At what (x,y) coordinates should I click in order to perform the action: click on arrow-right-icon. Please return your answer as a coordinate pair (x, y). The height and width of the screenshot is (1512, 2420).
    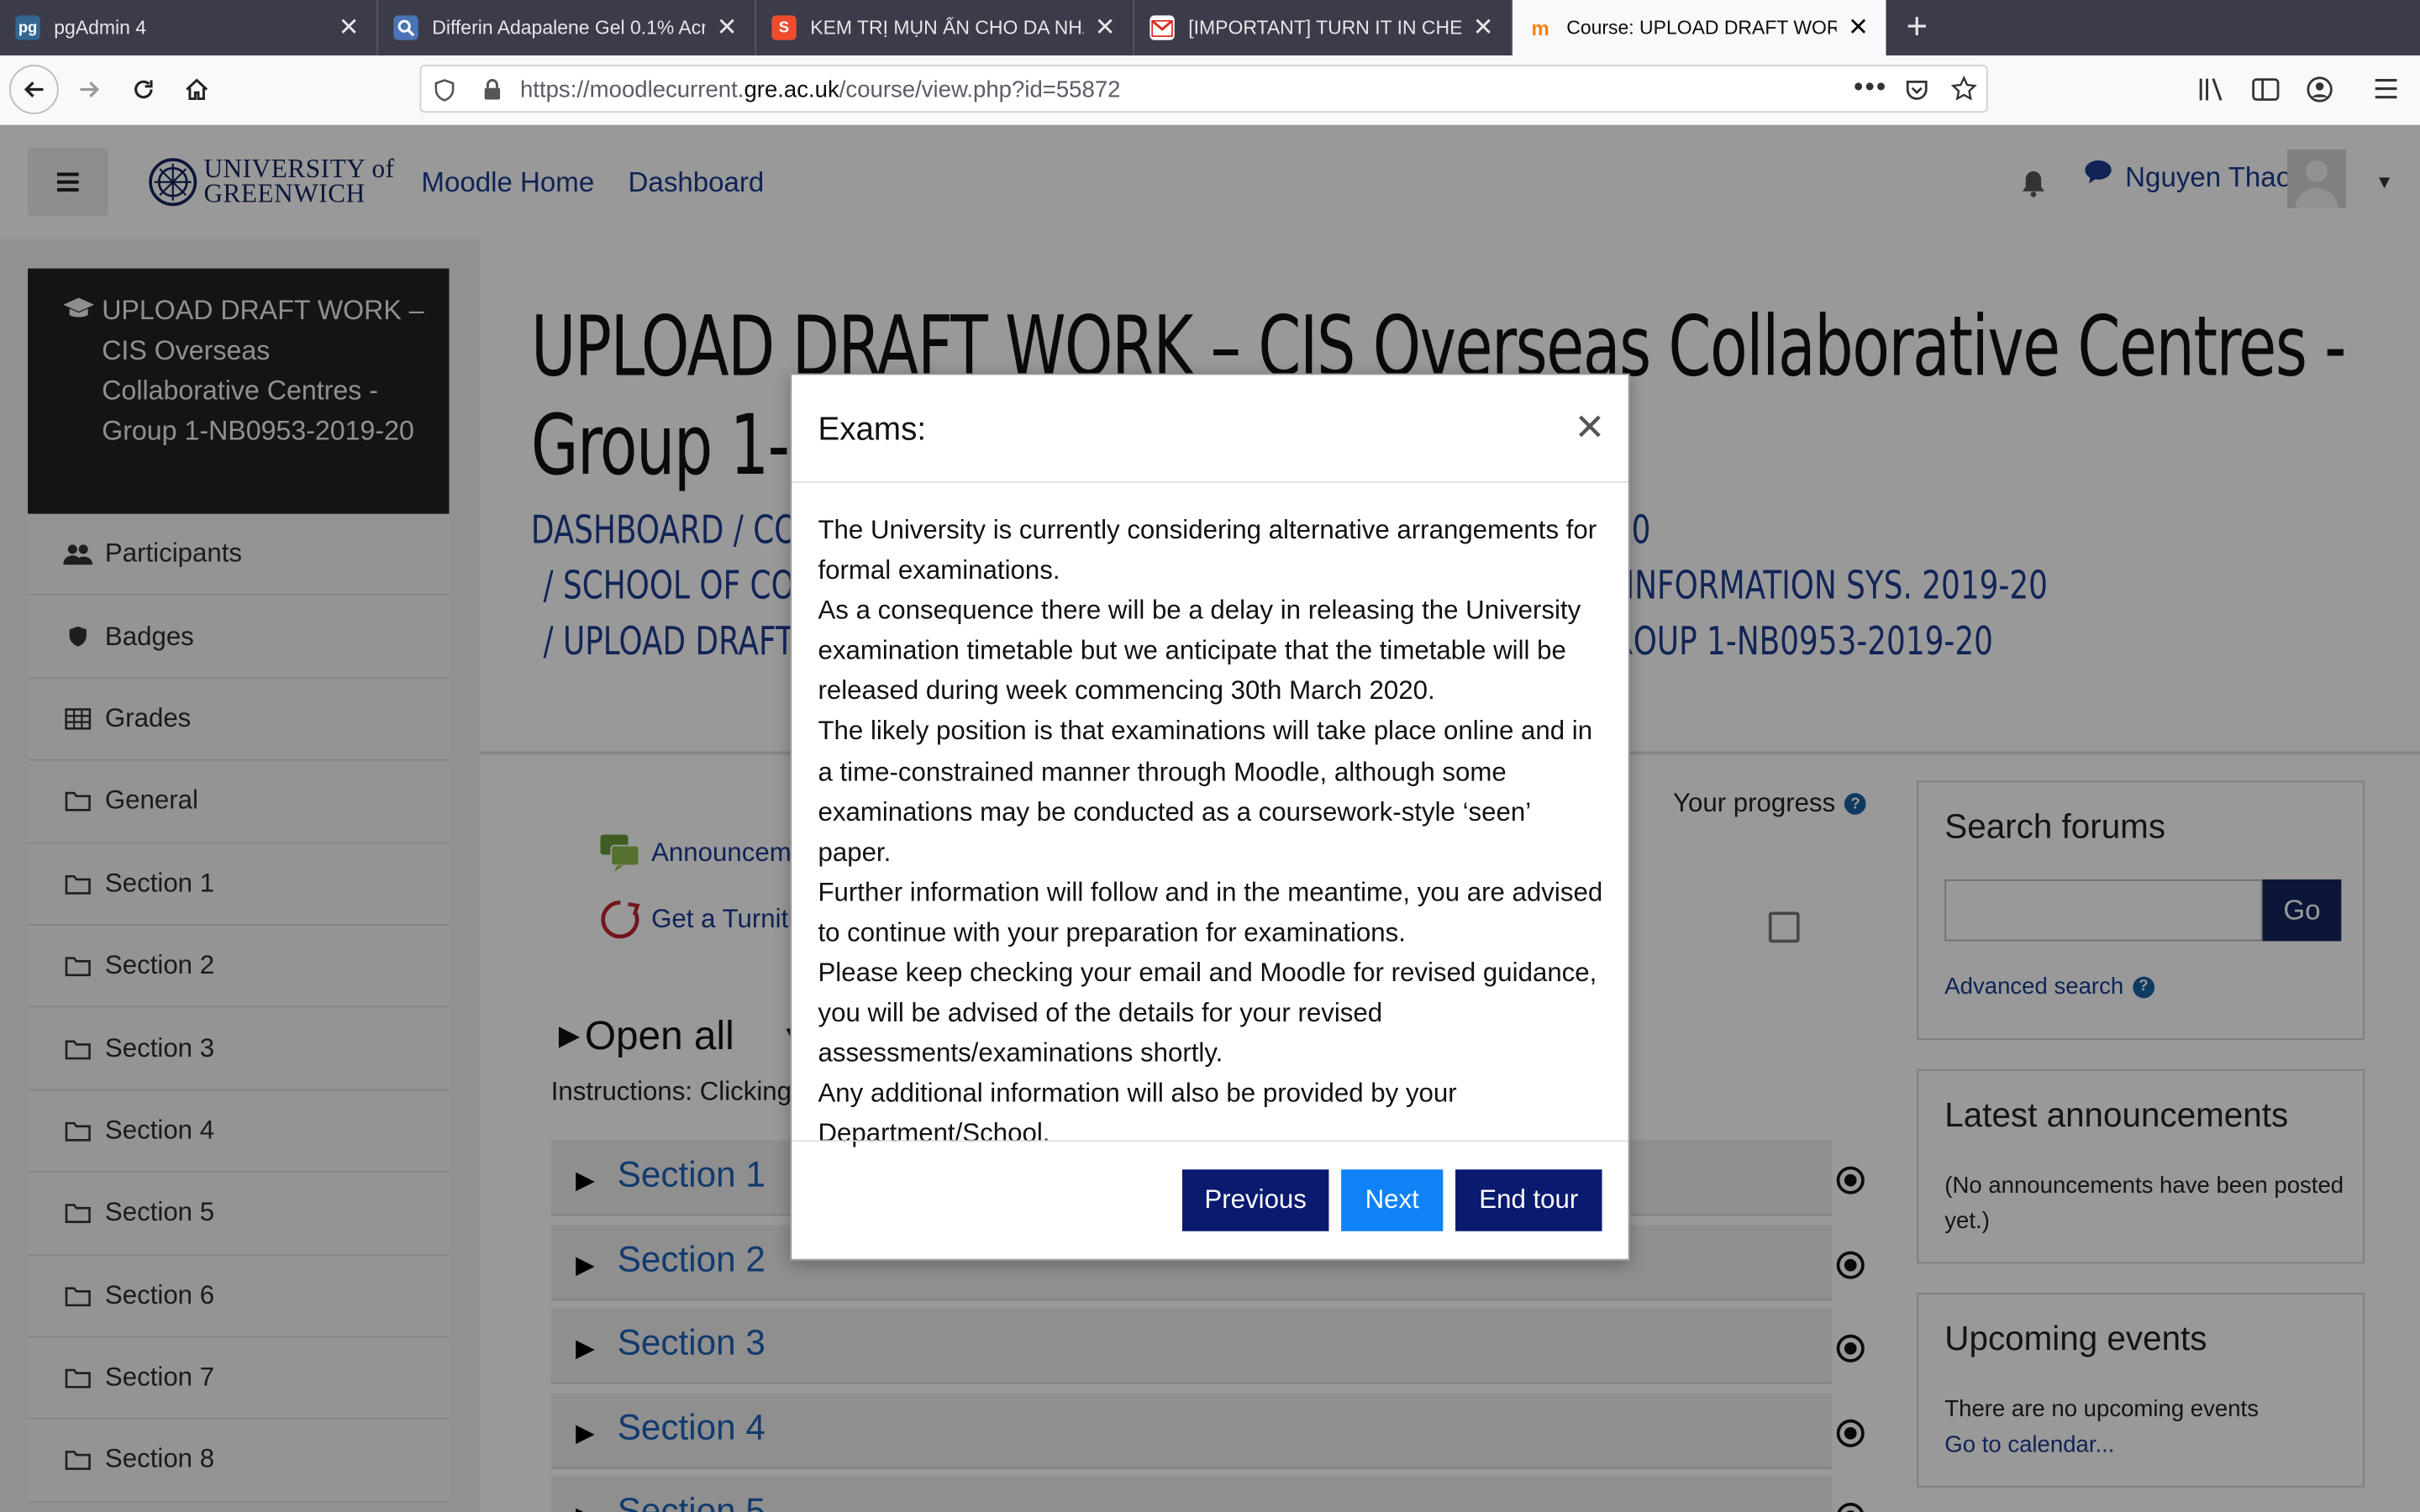
    Looking at the image, I should click on (90, 89).